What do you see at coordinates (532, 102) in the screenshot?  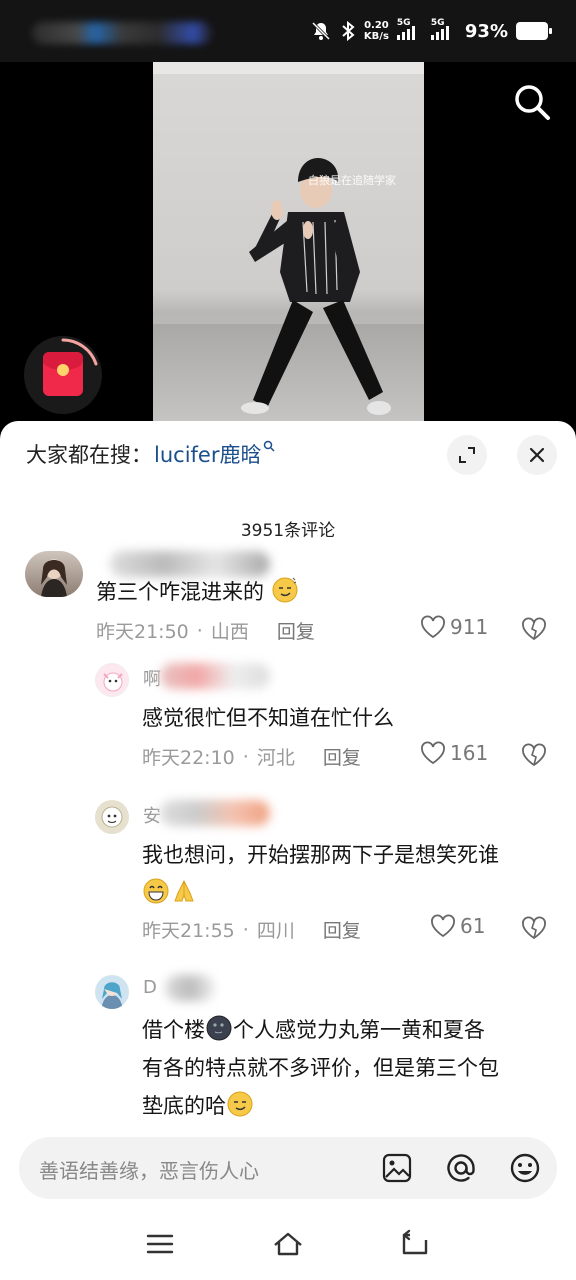 I see `search-icon` at bounding box center [532, 102].